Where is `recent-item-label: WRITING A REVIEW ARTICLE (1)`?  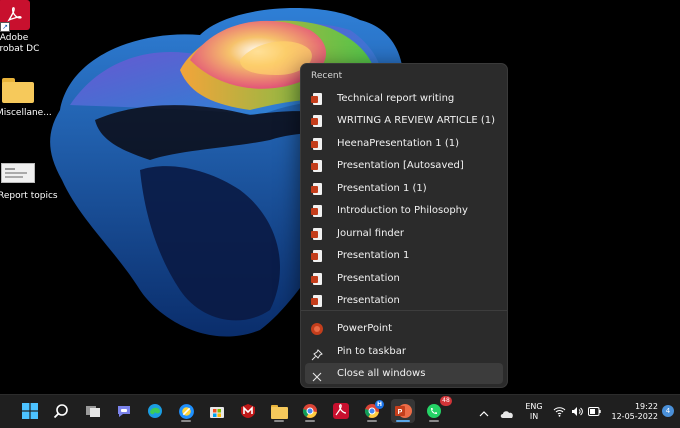
recent-item-label: WRITING A REVIEW ARTICLE (1) is located at coordinates (416, 120).